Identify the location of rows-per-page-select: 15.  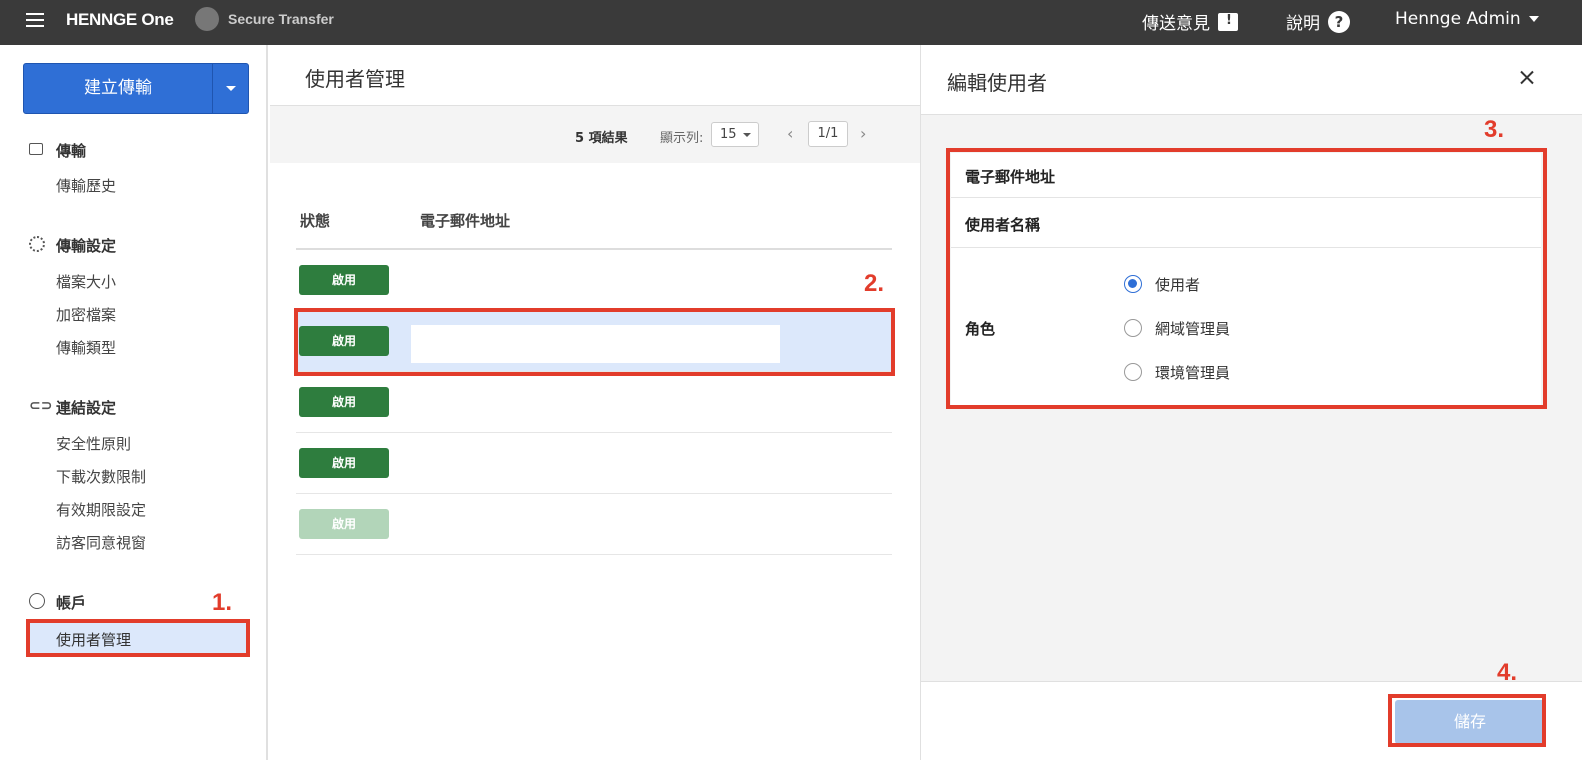
(735, 134).